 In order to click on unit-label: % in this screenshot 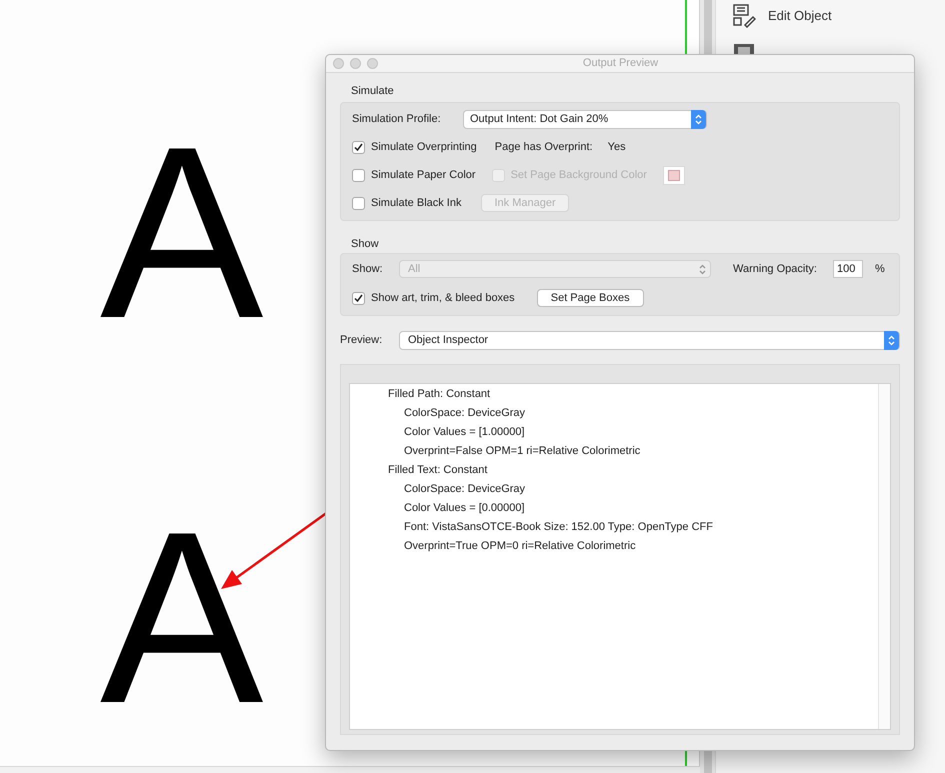, I will do `click(879, 269)`.